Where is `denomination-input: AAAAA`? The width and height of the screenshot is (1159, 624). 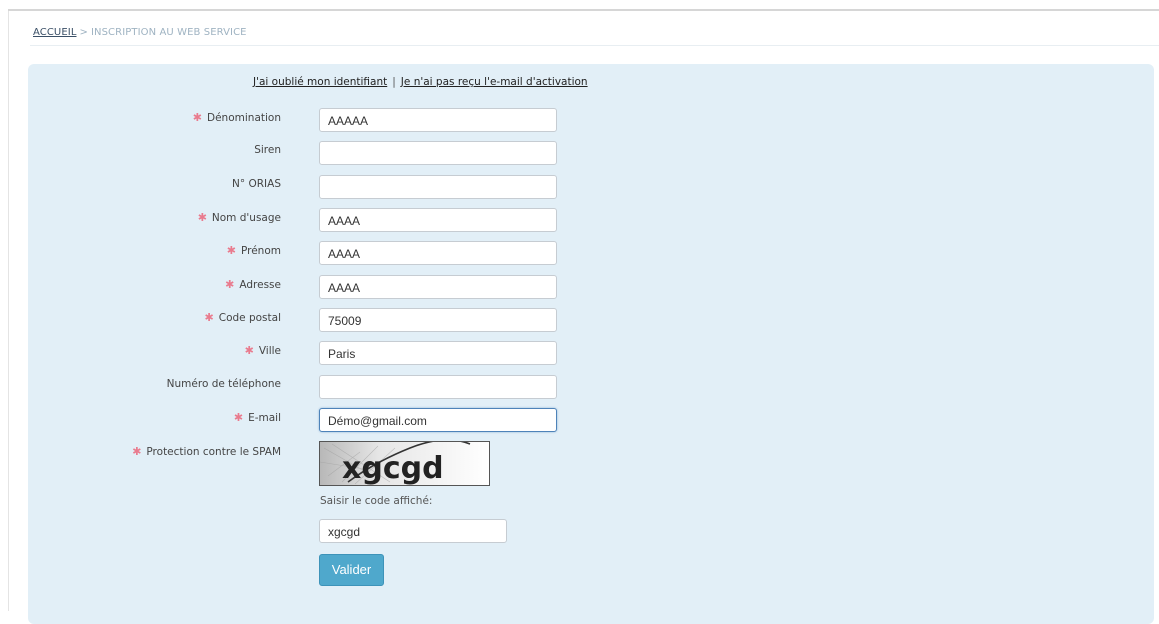 denomination-input: AAAAA is located at coordinates (438, 120).